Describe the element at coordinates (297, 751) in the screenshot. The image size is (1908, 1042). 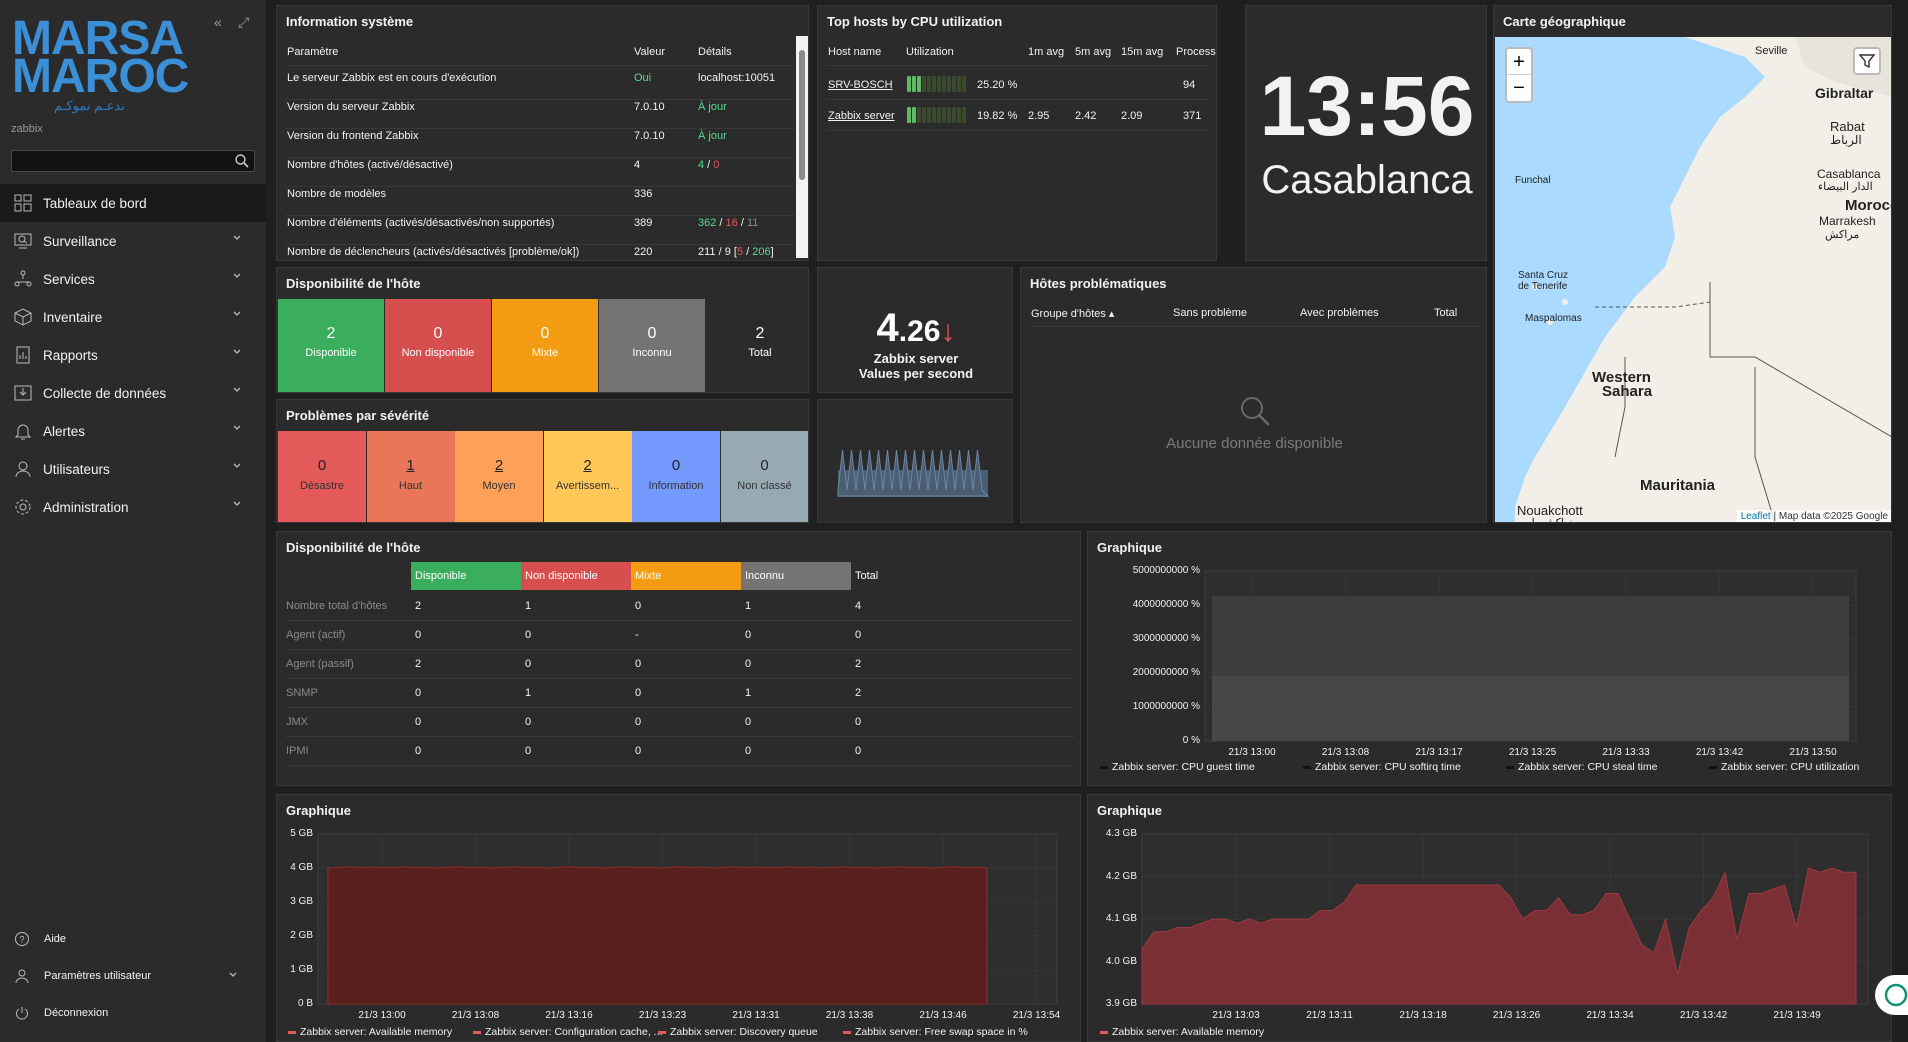
I see `row-label: IPMI` at that location.